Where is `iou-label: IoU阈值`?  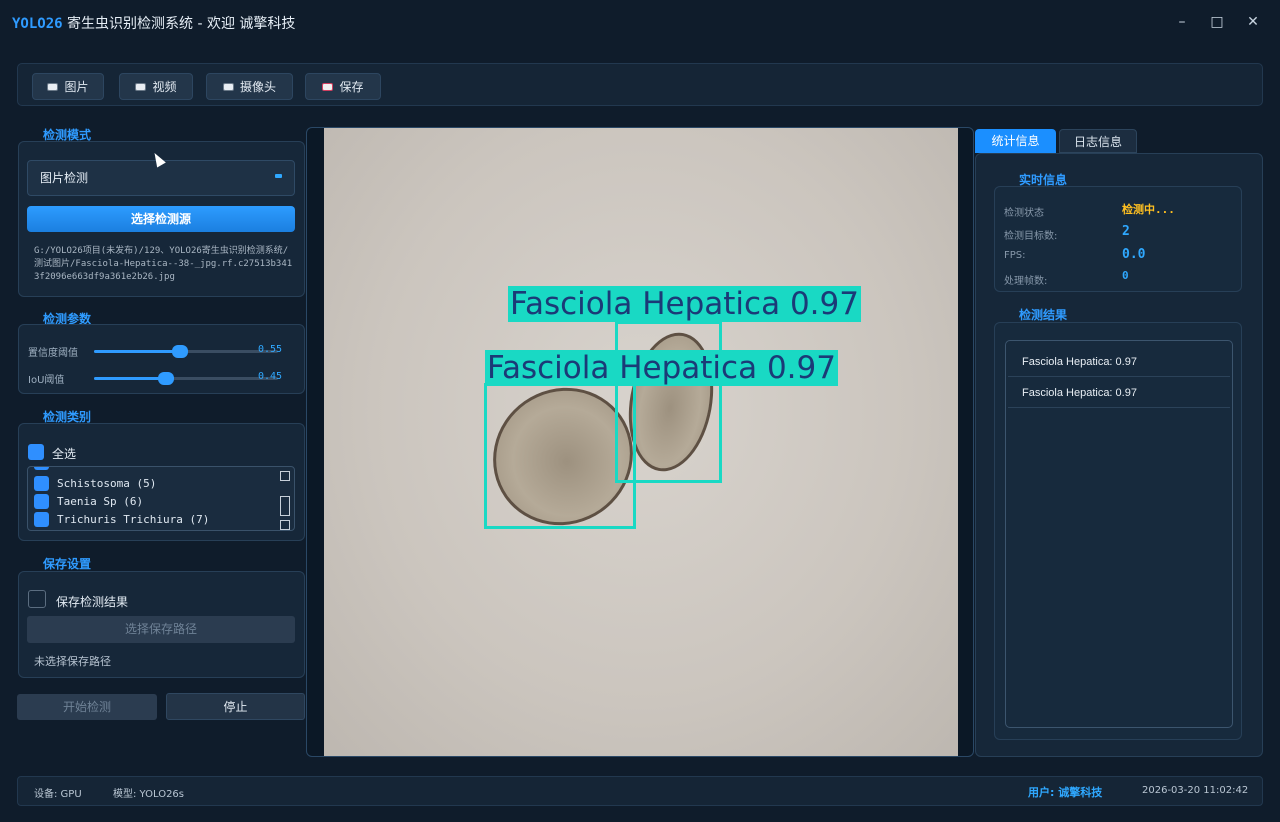
iou-label: IoU阈值 is located at coordinates (46, 380).